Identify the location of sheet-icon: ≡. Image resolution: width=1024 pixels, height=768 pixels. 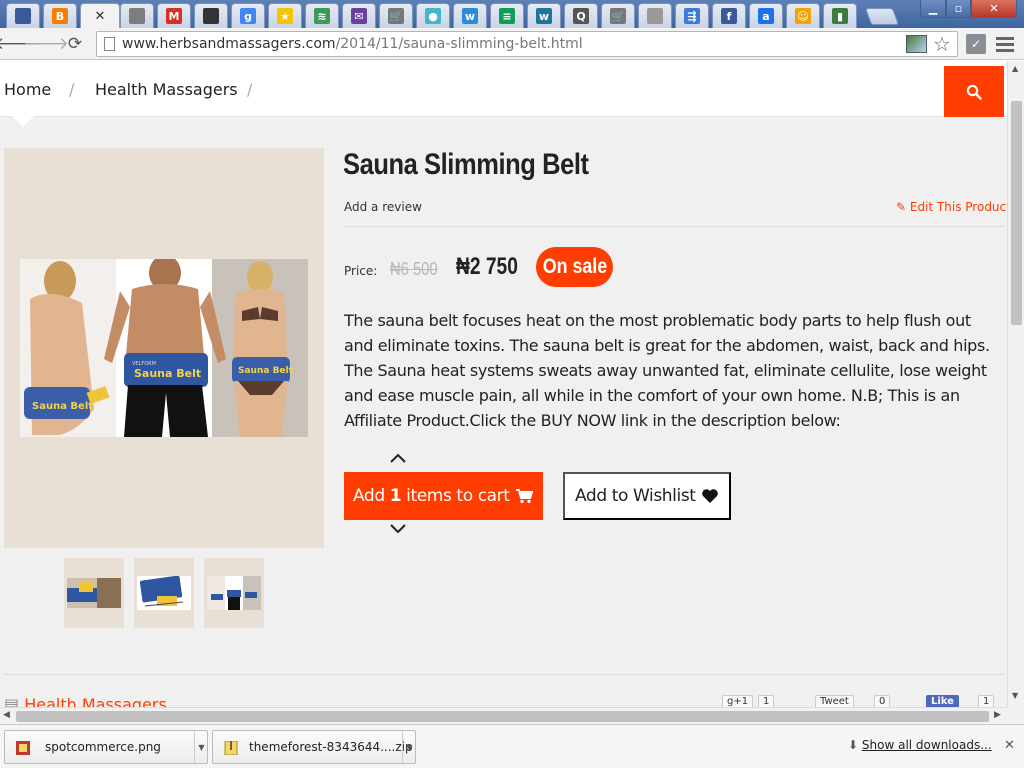
(507, 16).